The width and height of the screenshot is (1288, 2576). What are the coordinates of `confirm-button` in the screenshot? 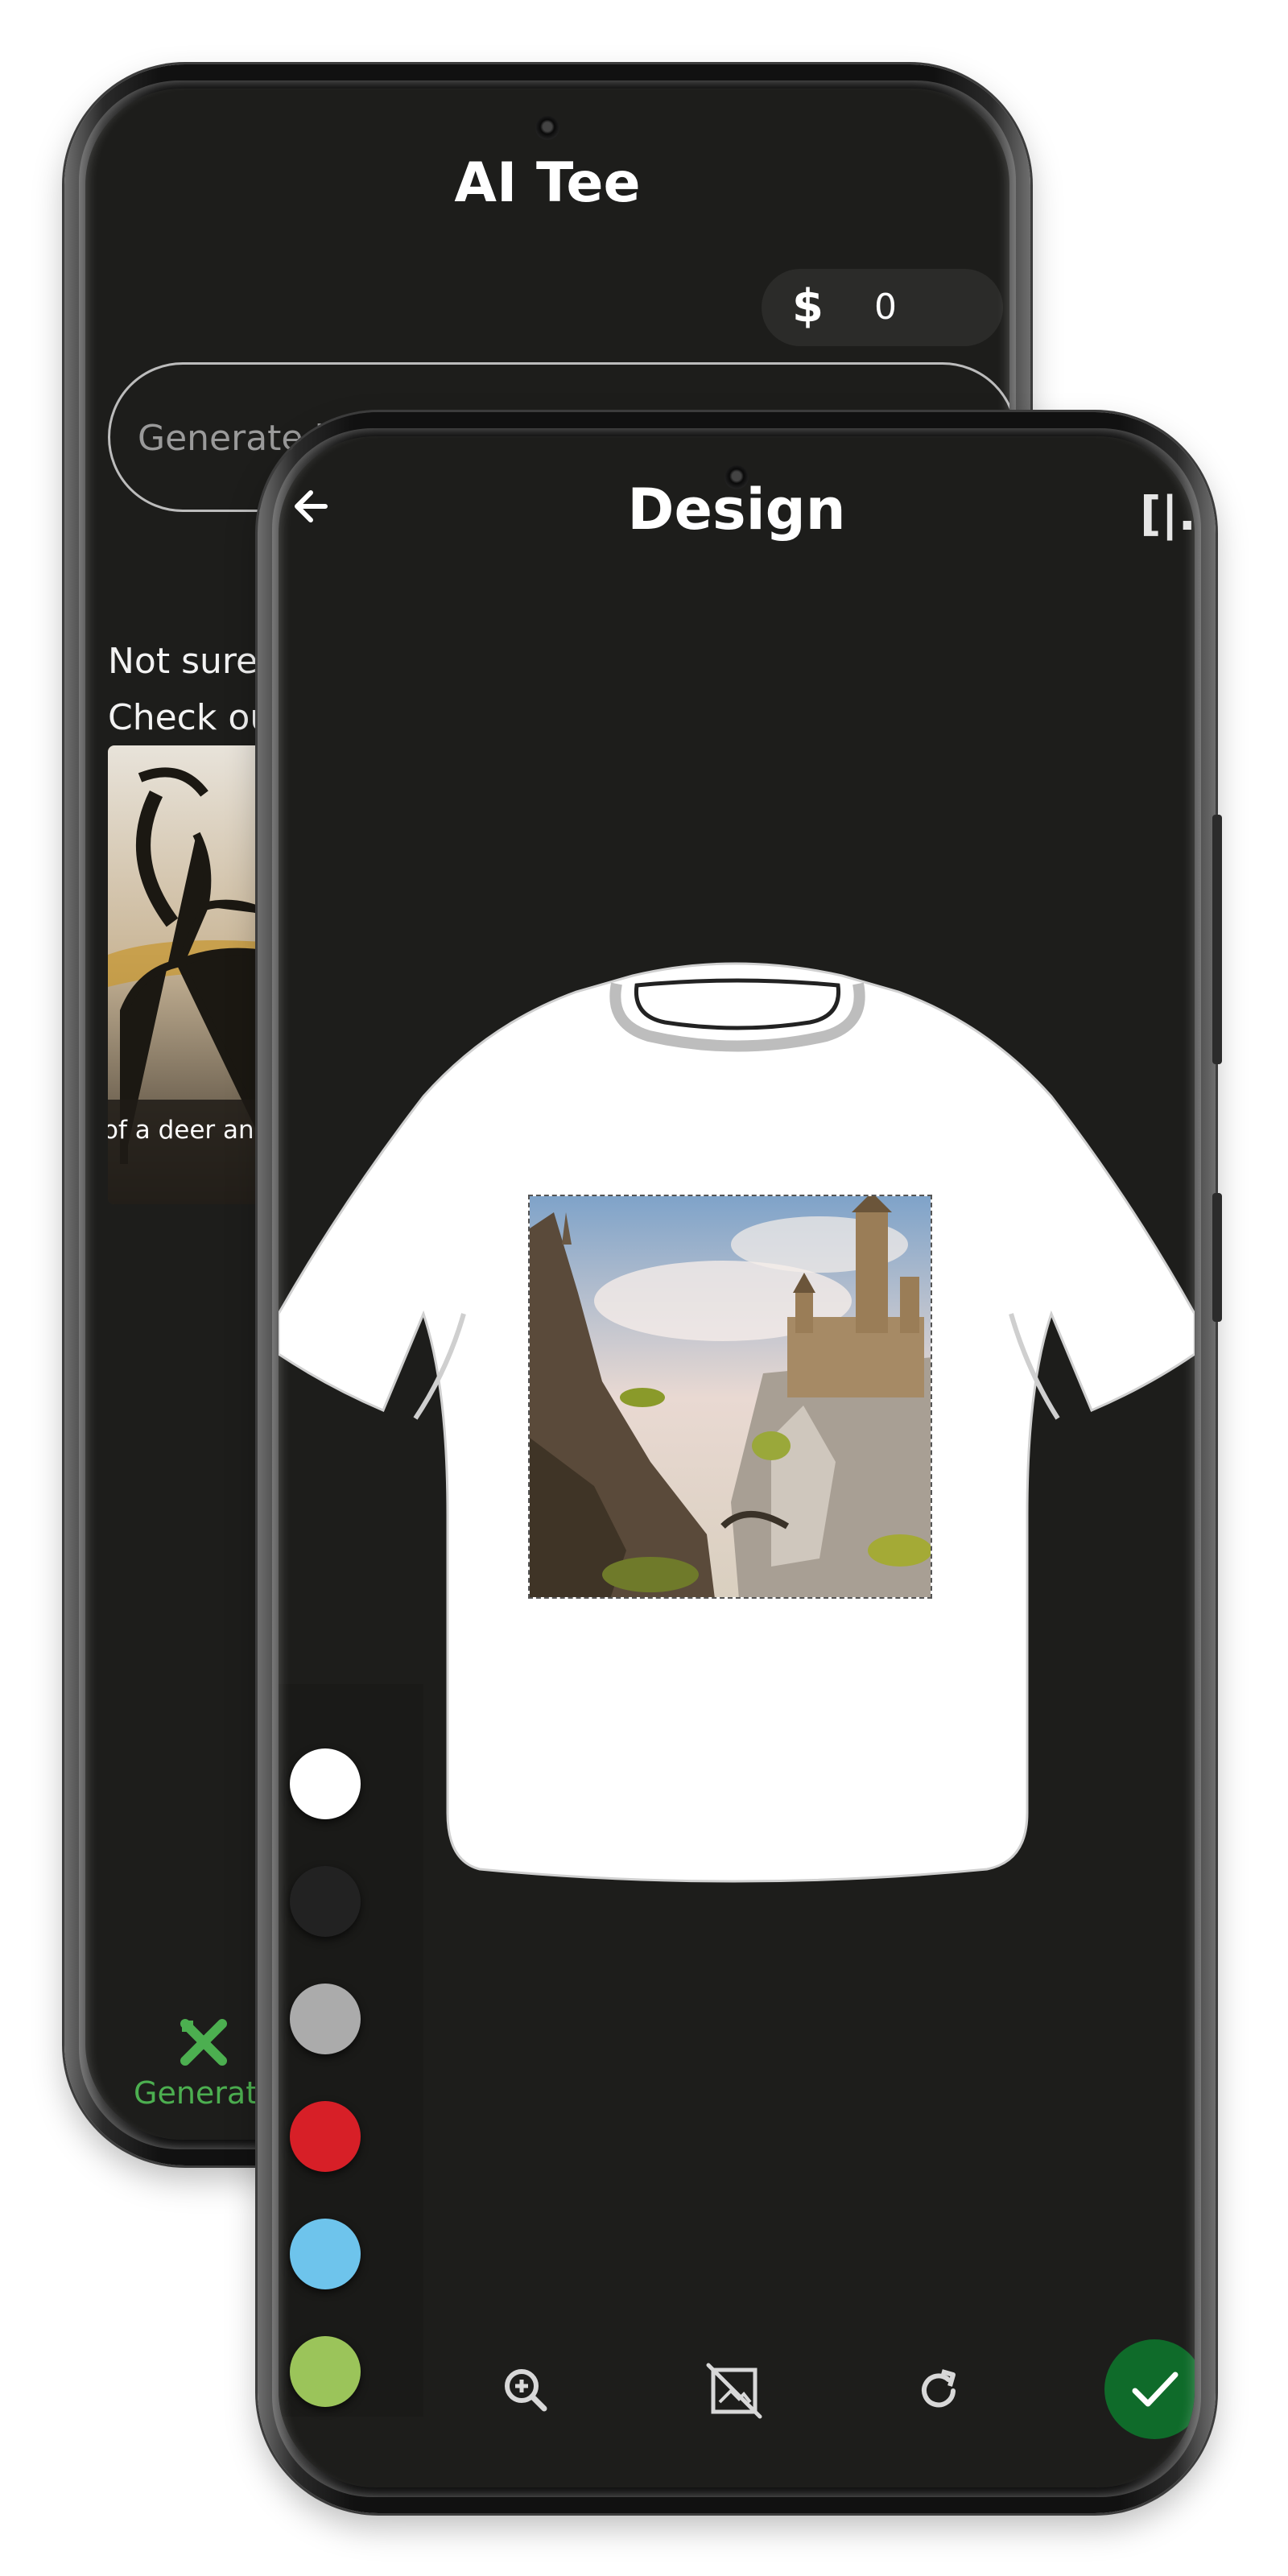 It's located at (1149, 2389).